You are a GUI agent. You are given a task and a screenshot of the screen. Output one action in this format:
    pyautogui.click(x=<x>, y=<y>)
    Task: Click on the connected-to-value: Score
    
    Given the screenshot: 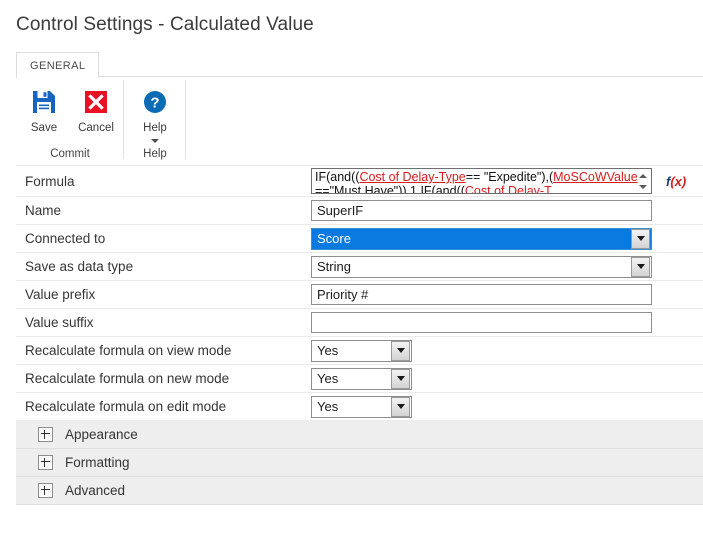 What is the action you would take?
    pyautogui.click(x=471, y=238)
    